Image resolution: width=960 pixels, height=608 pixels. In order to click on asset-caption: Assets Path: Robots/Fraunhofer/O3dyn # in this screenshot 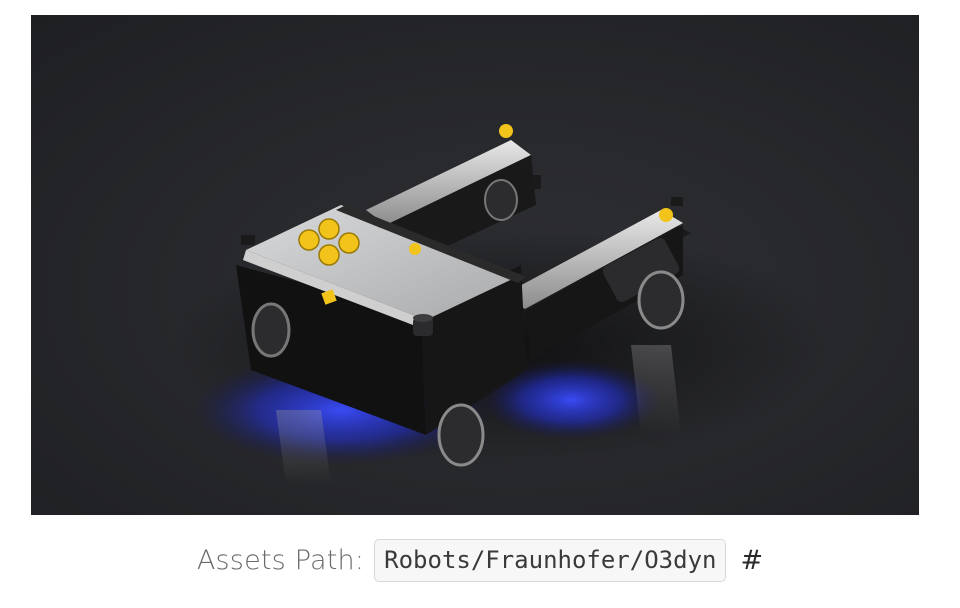, I will do `click(480, 560)`.